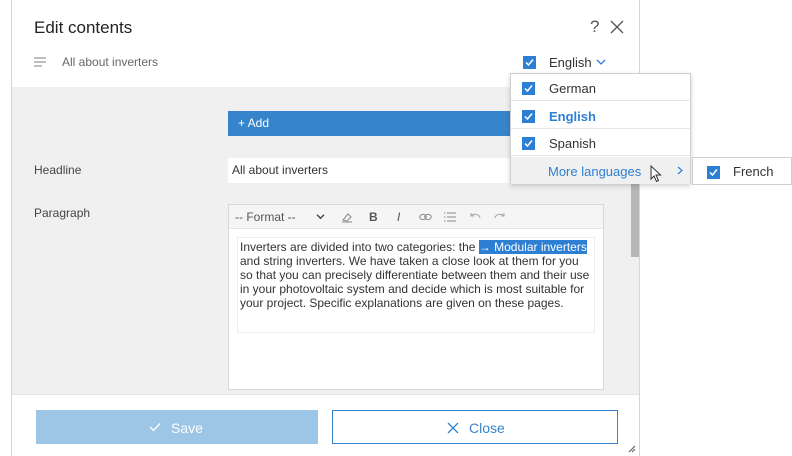 This screenshot has height=456, width=792. What do you see at coordinates (572, 143) in the screenshot?
I see `language-option-label: Spanish` at bounding box center [572, 143].